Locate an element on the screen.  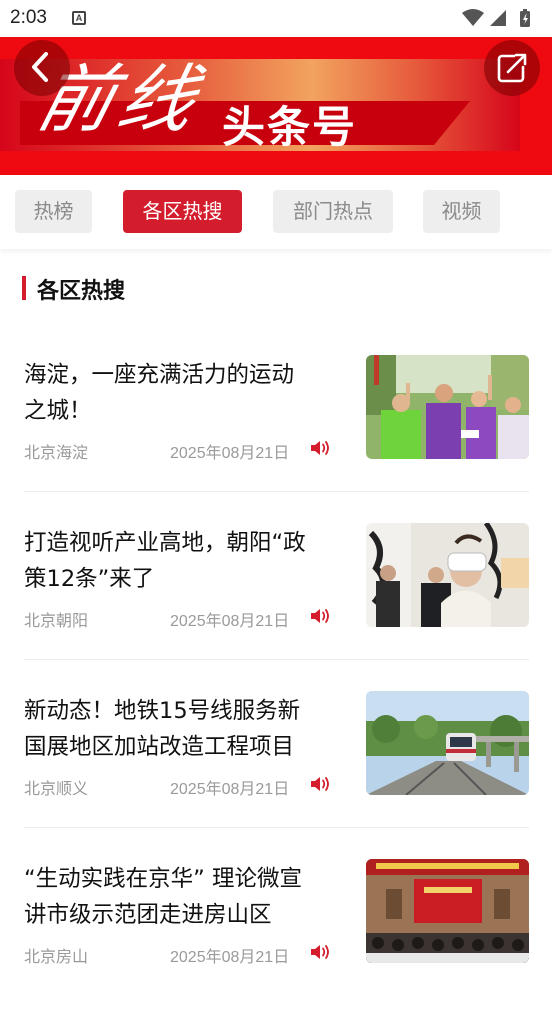
signal-icon is located at coordinates (498, 18).